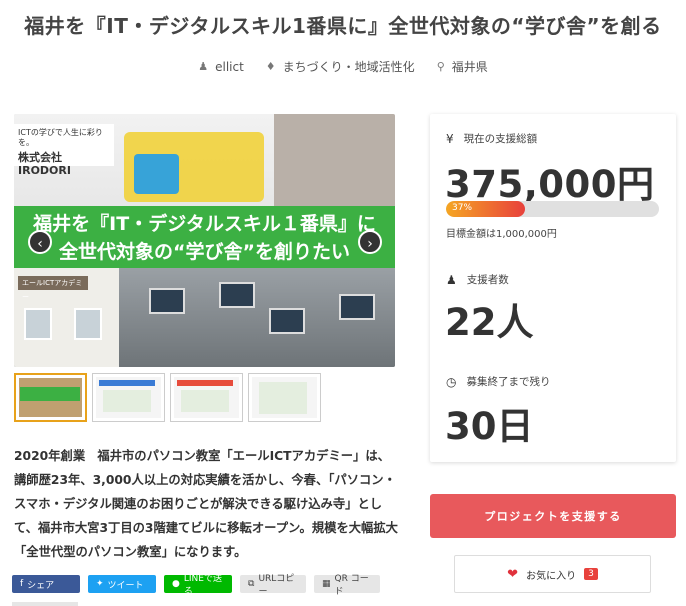 This screenshot has width=686, height=606. What do you see at coordinates (176, 584) in the screenshot?
I see `line-icon: ●` at bounding box center [176, 584].